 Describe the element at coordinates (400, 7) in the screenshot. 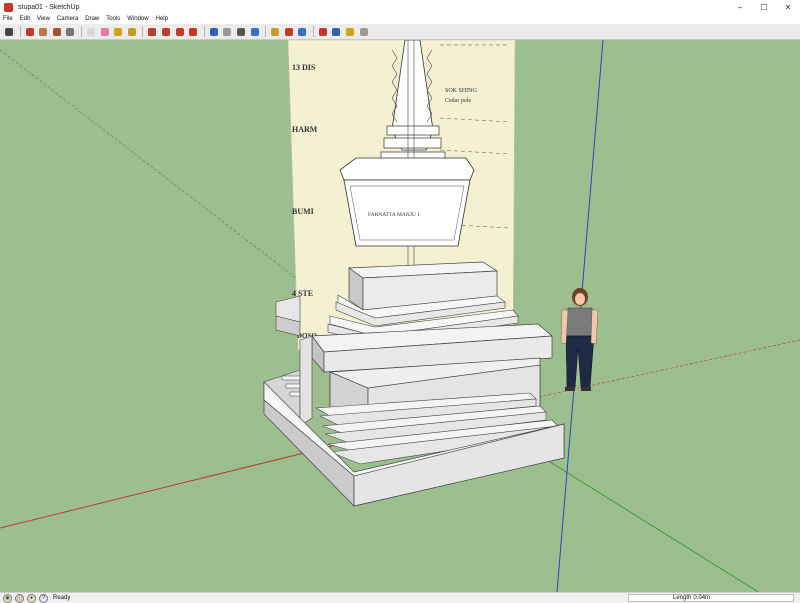

I see `title-bar: stupa01 - SketchUp – ☐ ✕` at that location.